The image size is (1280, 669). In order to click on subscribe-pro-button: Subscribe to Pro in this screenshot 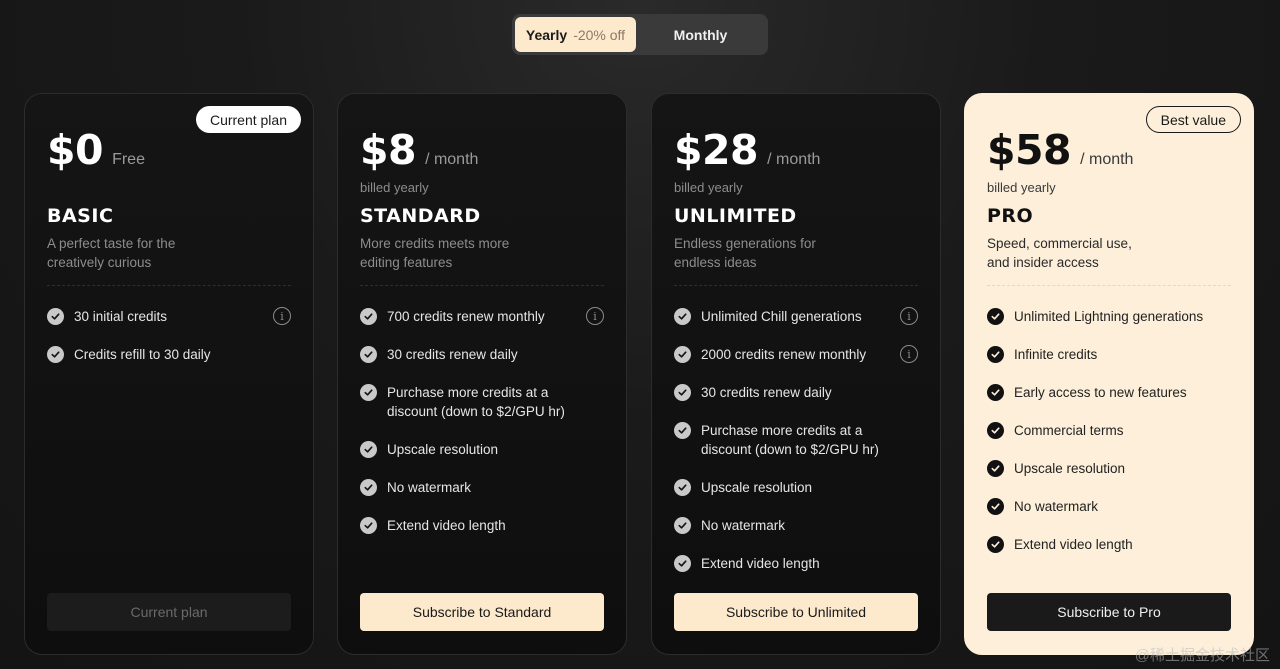, I will do `click(1109, 612)`.